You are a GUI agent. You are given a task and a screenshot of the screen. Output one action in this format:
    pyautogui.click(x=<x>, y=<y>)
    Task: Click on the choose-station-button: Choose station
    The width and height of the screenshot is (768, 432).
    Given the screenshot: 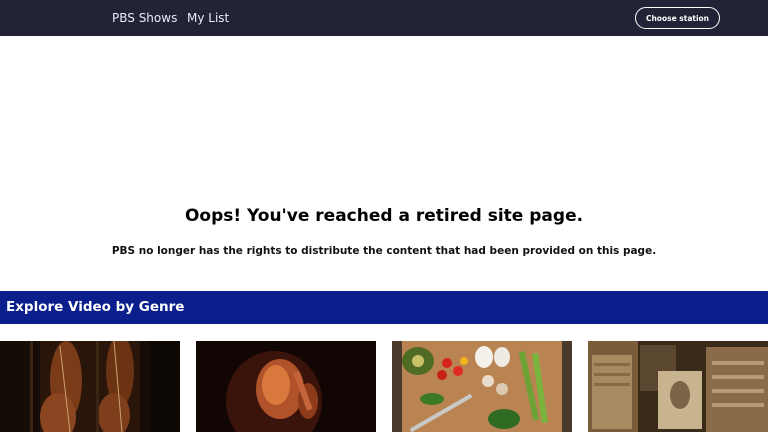 What is the action you would take?
    pyautogui.click(x=677, y=18)
    